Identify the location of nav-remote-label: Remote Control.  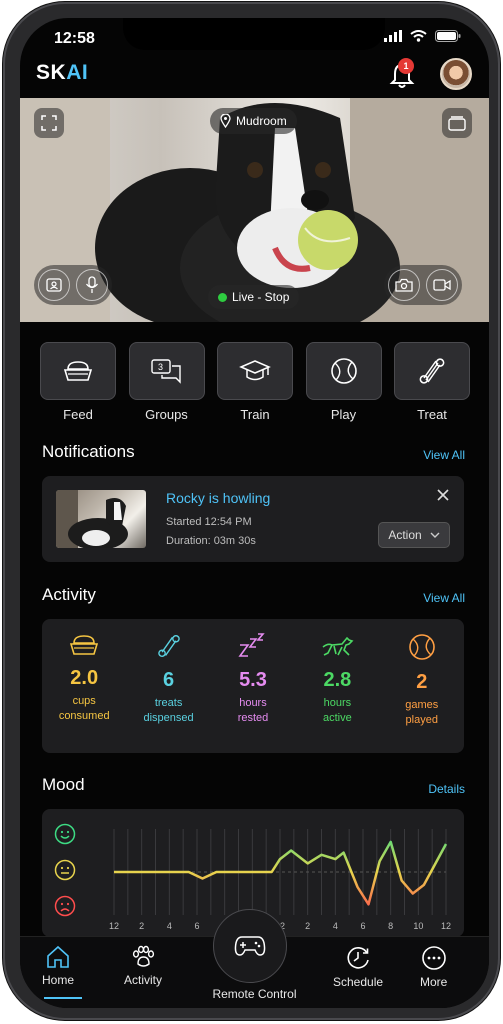
(254, 994).